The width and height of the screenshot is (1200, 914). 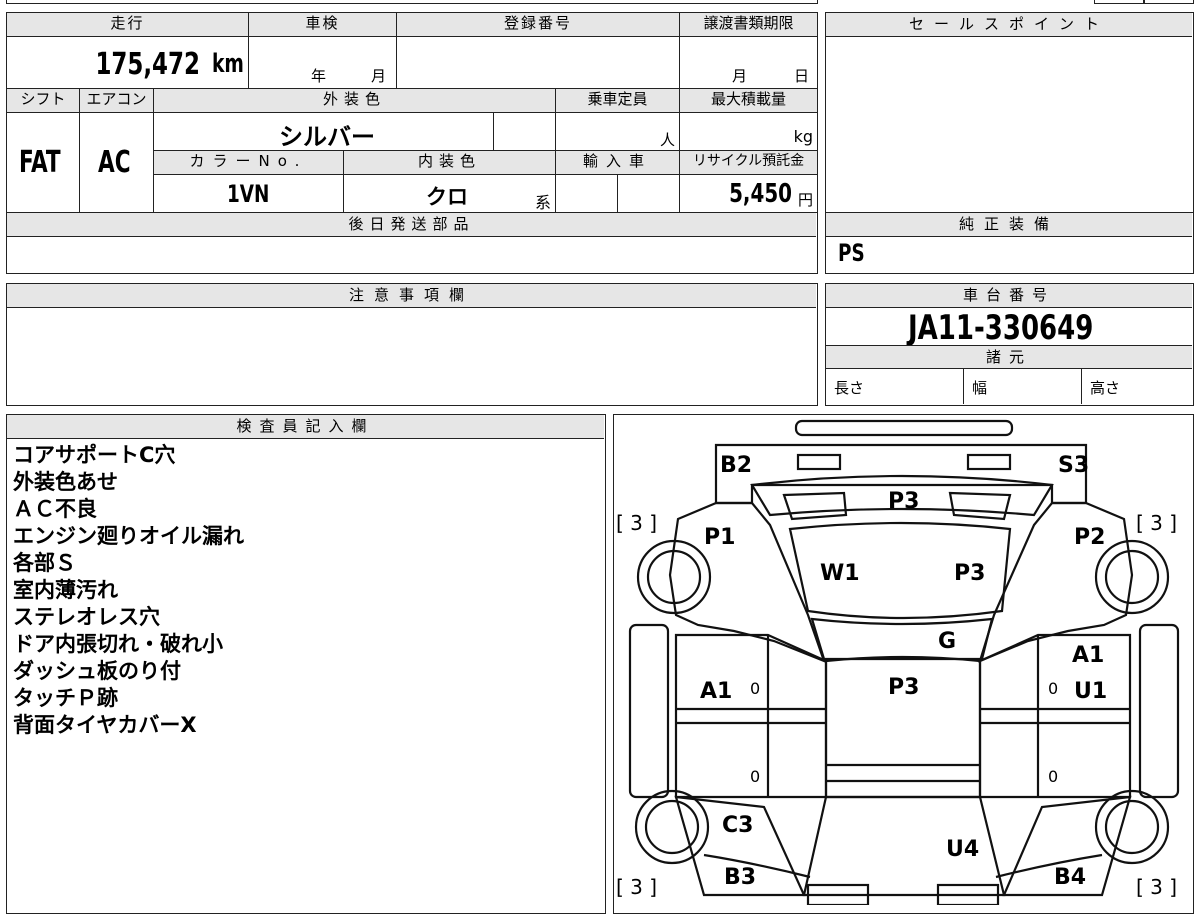 I want to click on label-u4: U4, so click(x=963, y=849).